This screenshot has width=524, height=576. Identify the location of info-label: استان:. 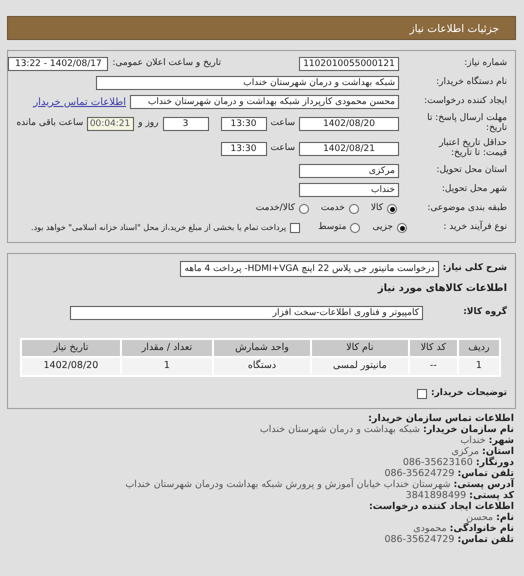
(498, 451).